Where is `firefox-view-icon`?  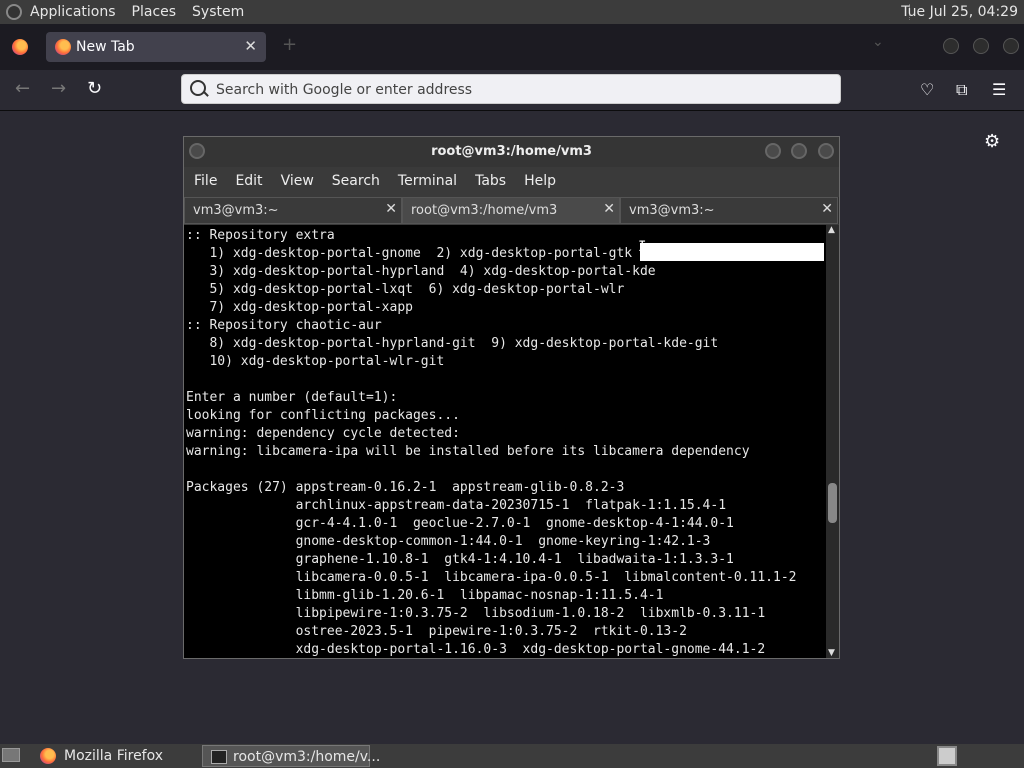 firefox-view-icon is located at coordinates (20, 47).